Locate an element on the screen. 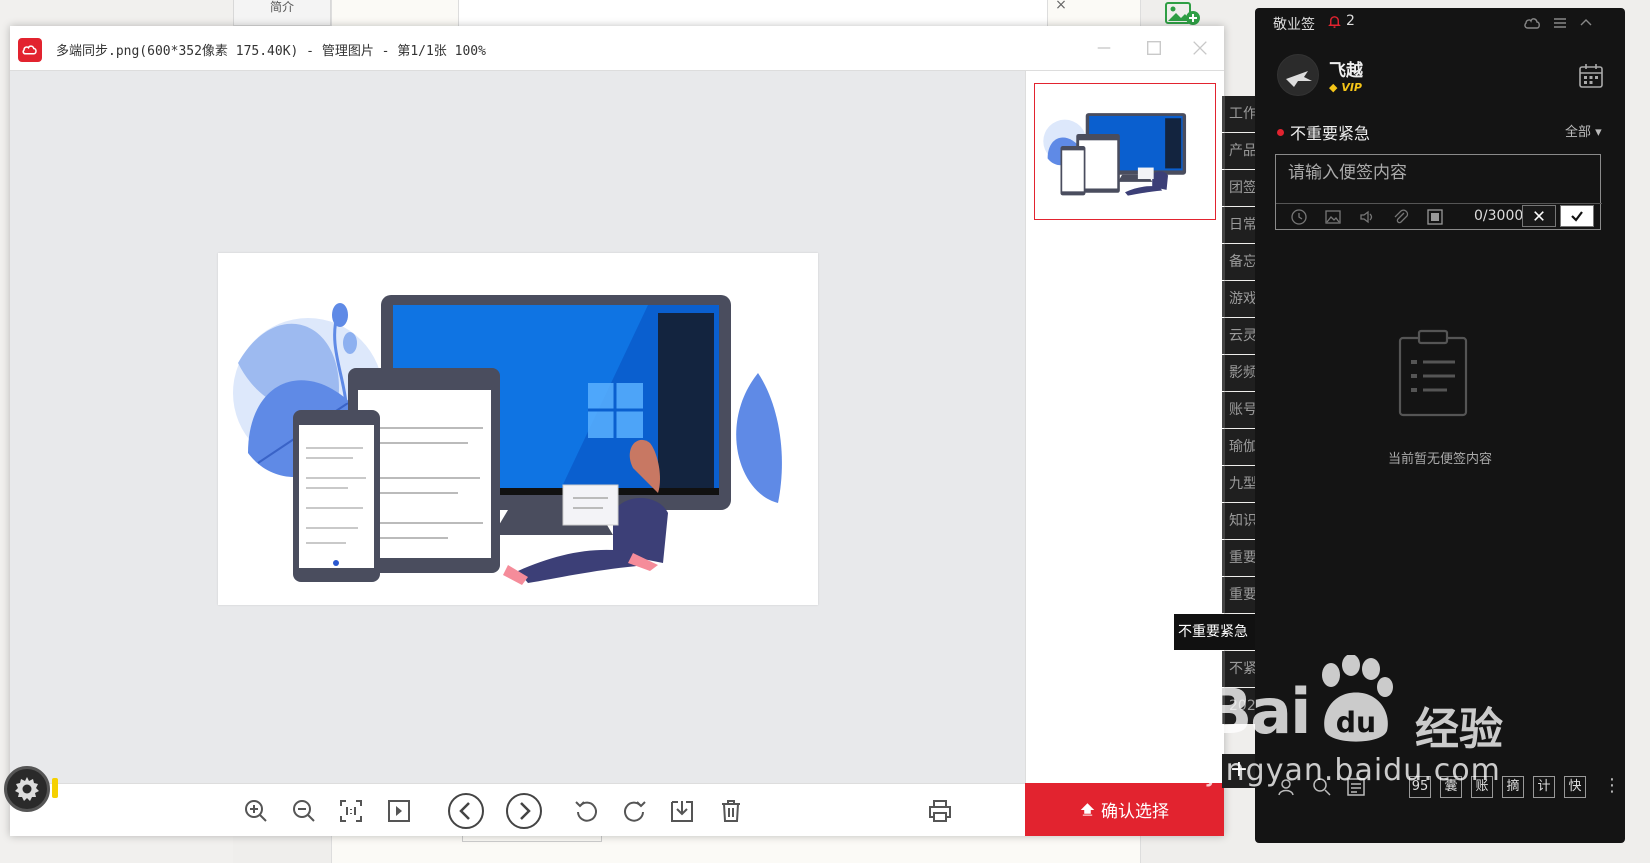 Image resolution: width=1650 pixels, height=863 pixels. upload-icon is located at coordinates (1087, 809).